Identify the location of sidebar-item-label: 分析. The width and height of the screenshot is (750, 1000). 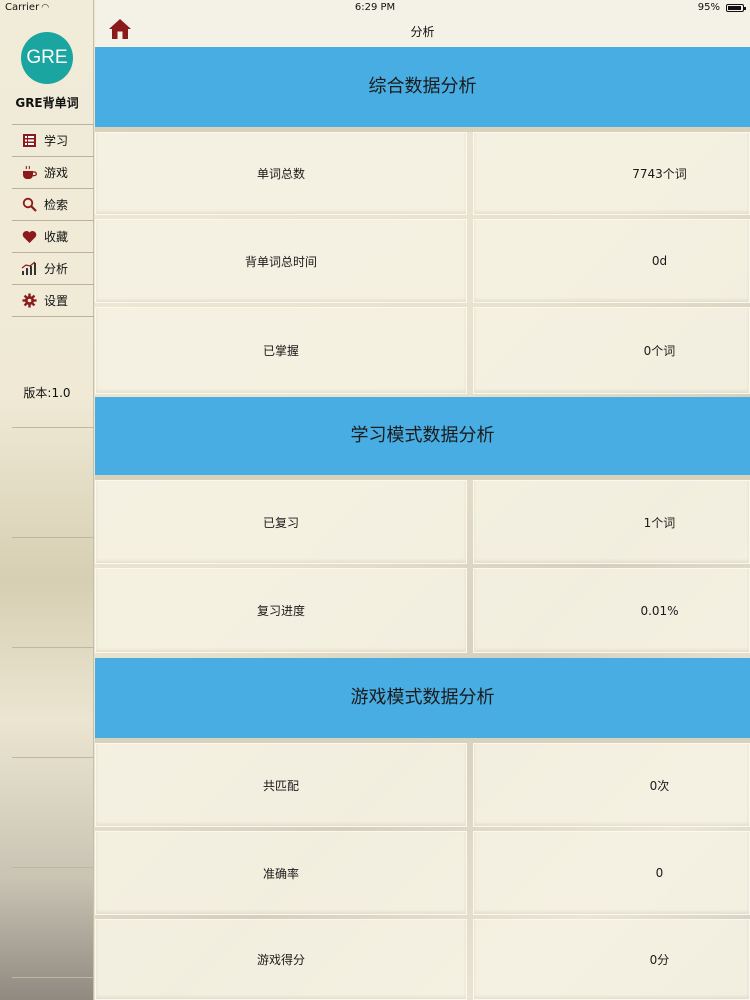
(56, 269).